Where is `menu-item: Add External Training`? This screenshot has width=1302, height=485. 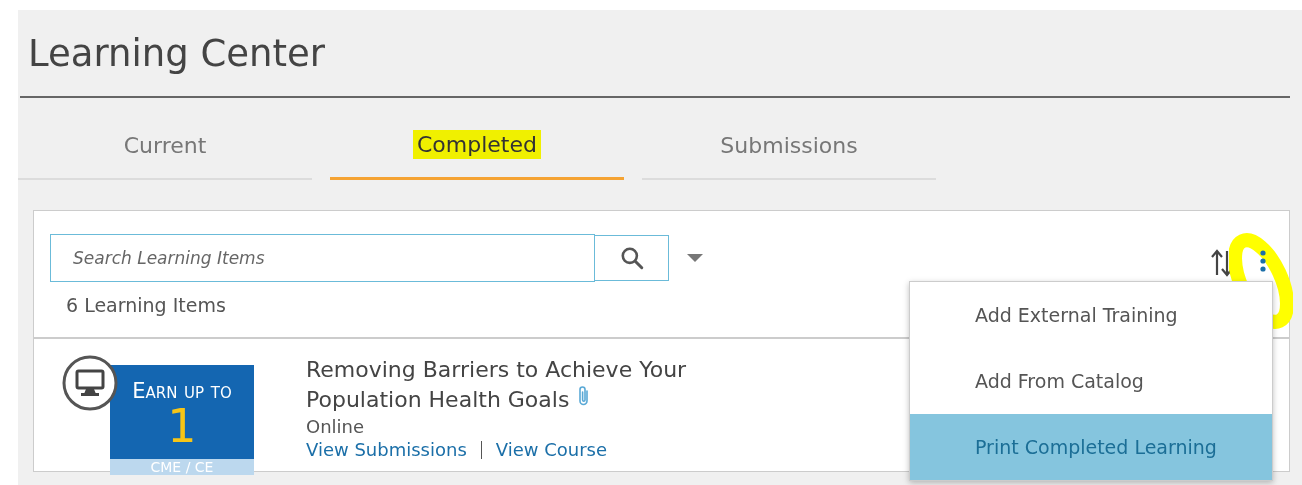
menu-item: Add External Training is located at coordinates (1091, 315).